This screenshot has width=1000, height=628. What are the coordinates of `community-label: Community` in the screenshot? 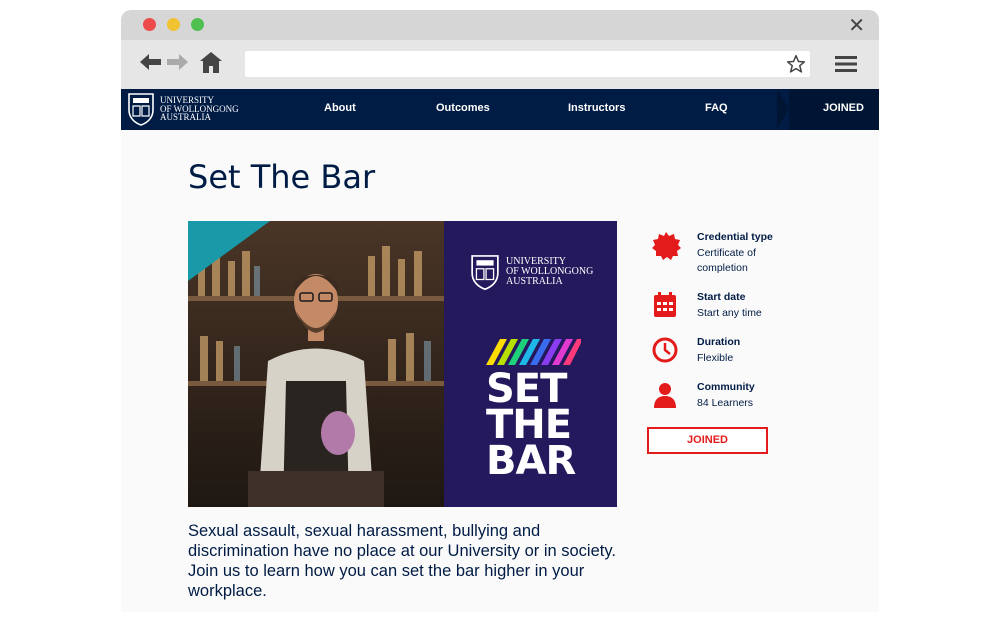 It's located at (726, 387).